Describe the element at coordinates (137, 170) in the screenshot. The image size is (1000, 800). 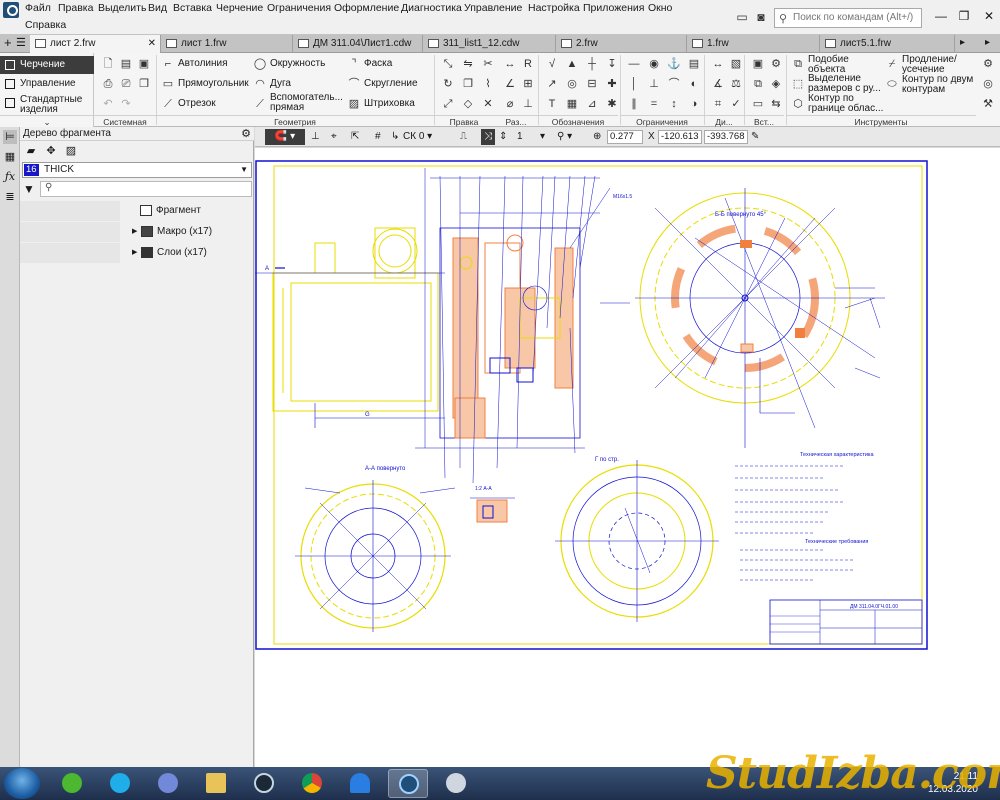
I see `layer-select: 16 THICK ▼` at that location.